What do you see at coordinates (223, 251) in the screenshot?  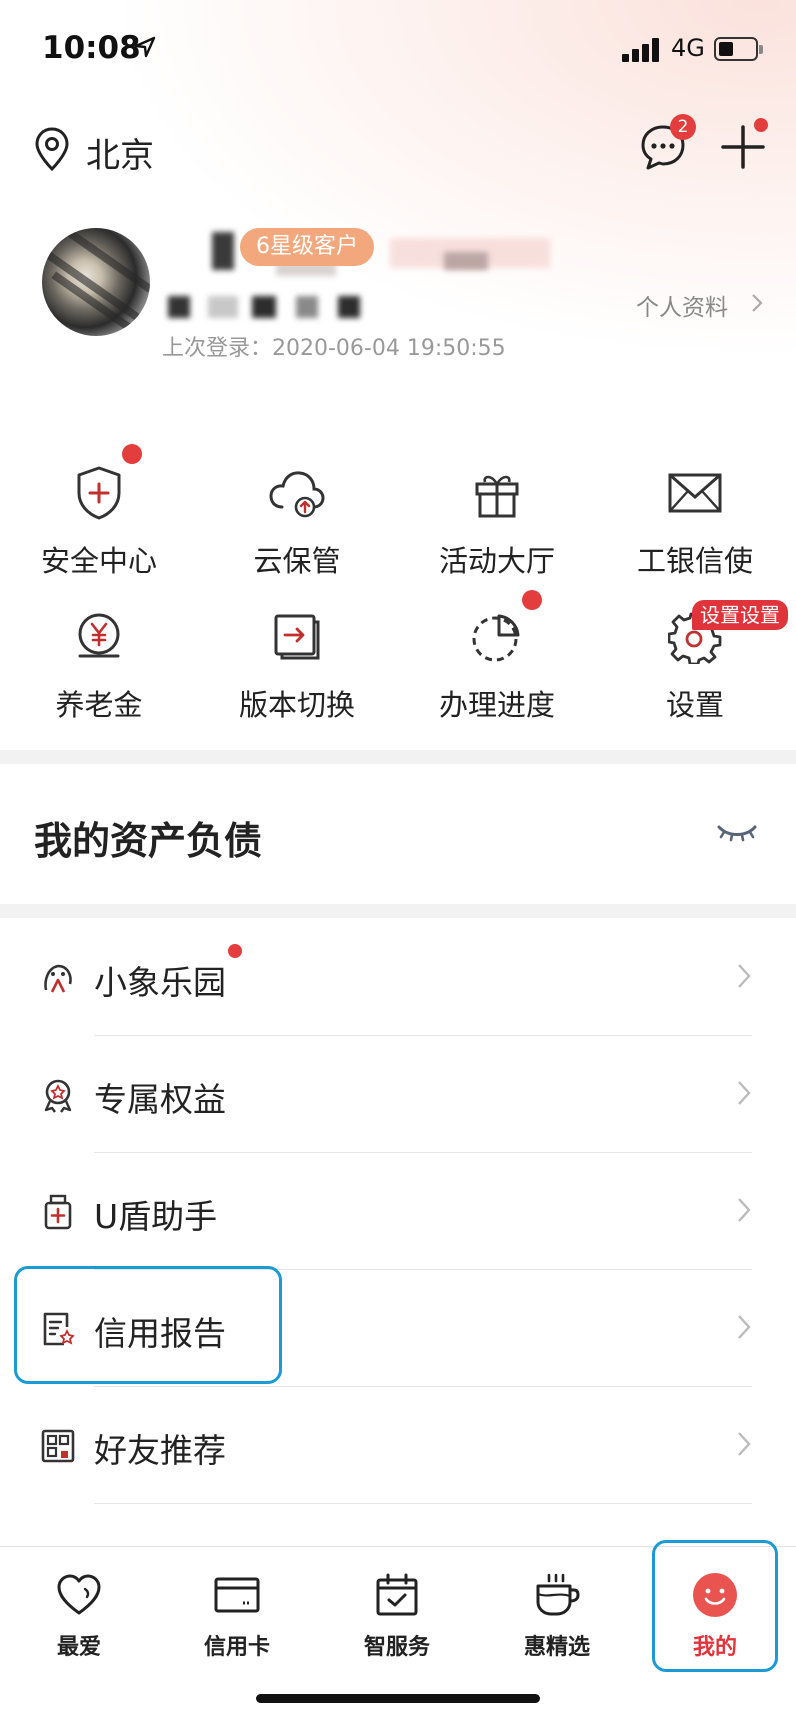 I see `masked-username` at bounding box center [223, 251].